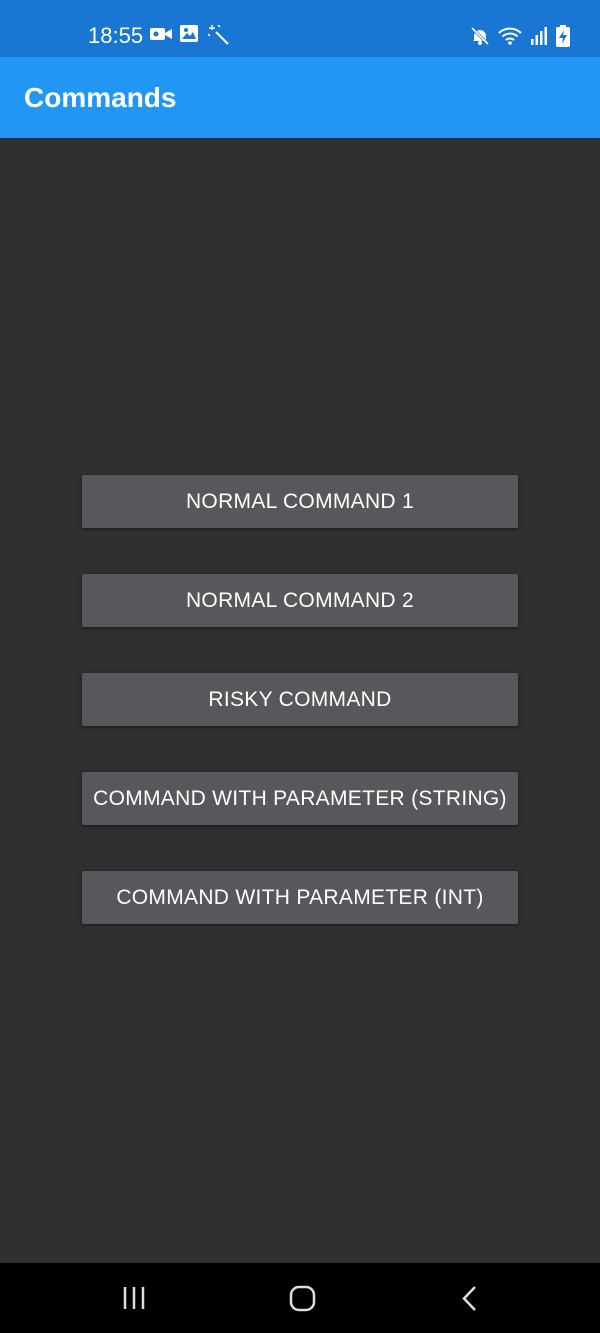 The width and height of the screenshot is (600, 1333). What do you see at coordinates (563, 36) in the screenshot?
I see `battery-charging-icon` at bounding box center [563, 36].